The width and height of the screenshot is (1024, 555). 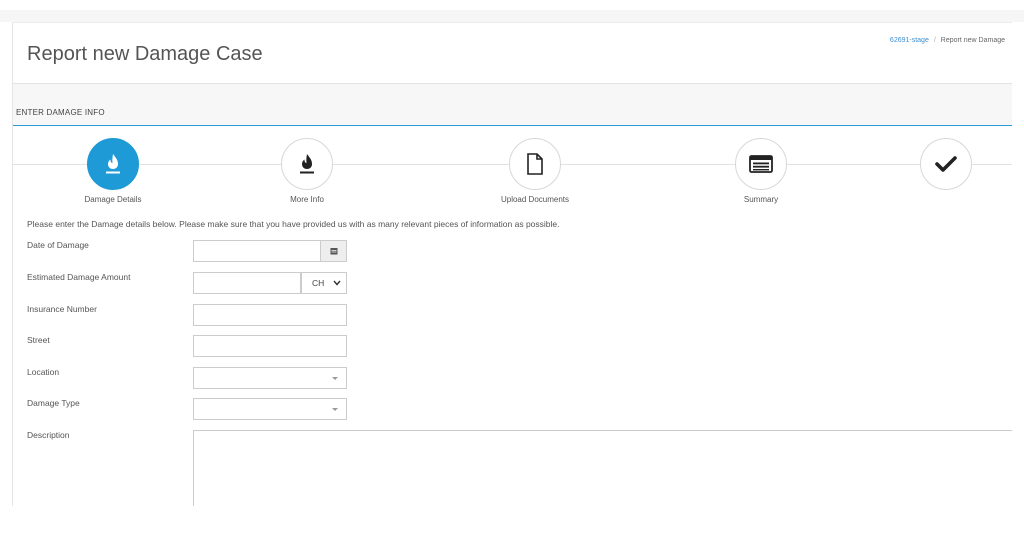 I want to click on location-label: Location, so click(x=43, y=372).